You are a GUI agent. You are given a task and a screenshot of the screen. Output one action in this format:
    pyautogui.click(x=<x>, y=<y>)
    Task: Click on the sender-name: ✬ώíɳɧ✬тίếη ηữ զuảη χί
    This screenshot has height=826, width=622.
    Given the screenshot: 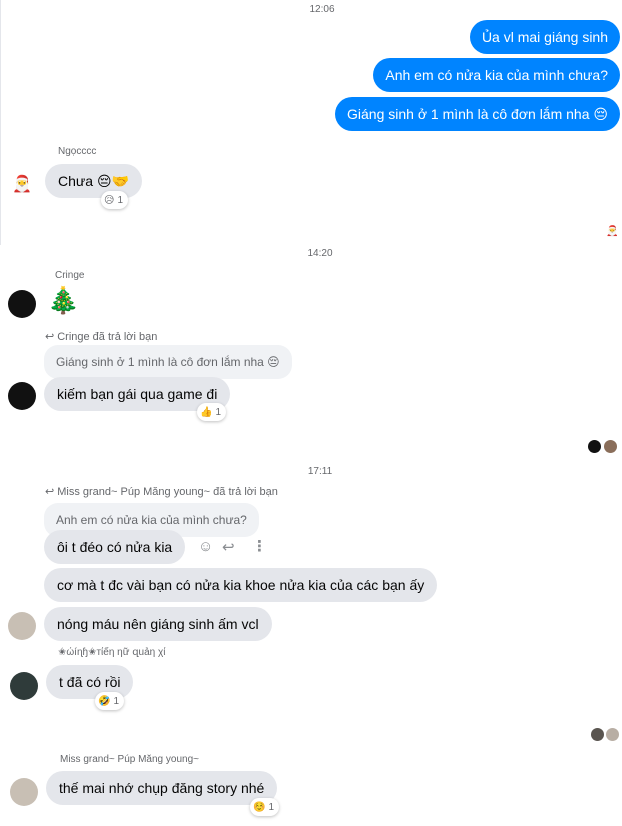 What is the action you would take?
    pyautogui.click(x=112, y=652)
    